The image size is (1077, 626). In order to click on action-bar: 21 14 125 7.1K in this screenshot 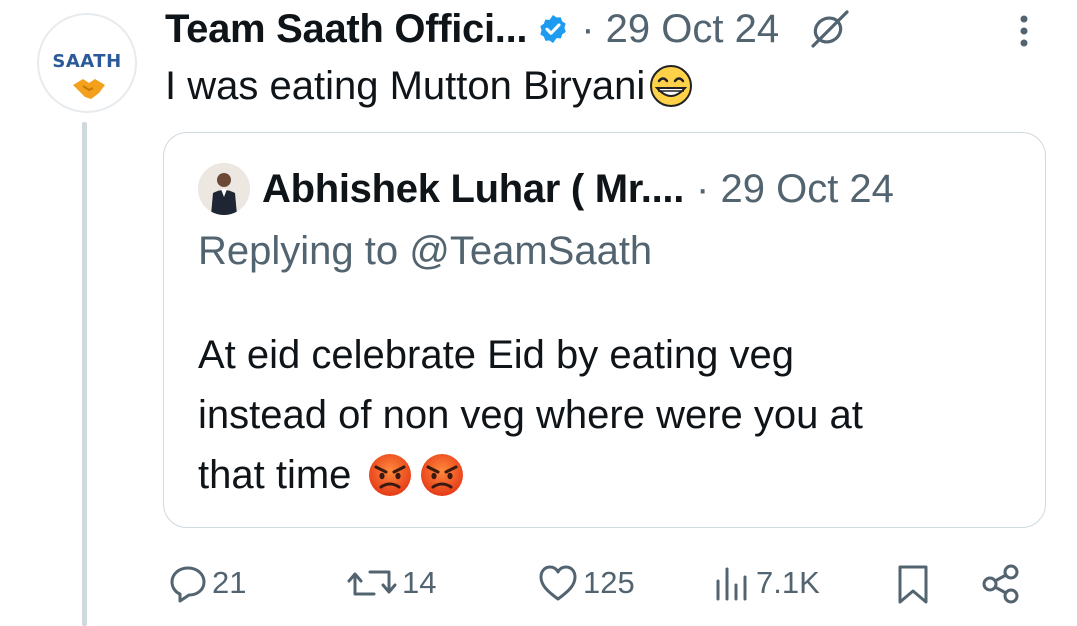, I will do `click(538, 583)`.